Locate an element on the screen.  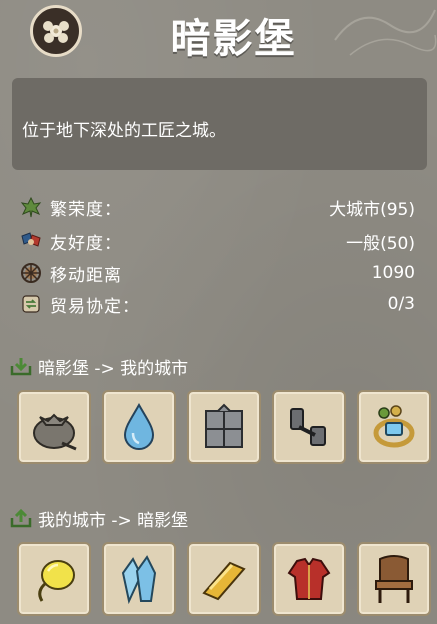
page-title: 暗影堡 is located at coordinates (233, 39).